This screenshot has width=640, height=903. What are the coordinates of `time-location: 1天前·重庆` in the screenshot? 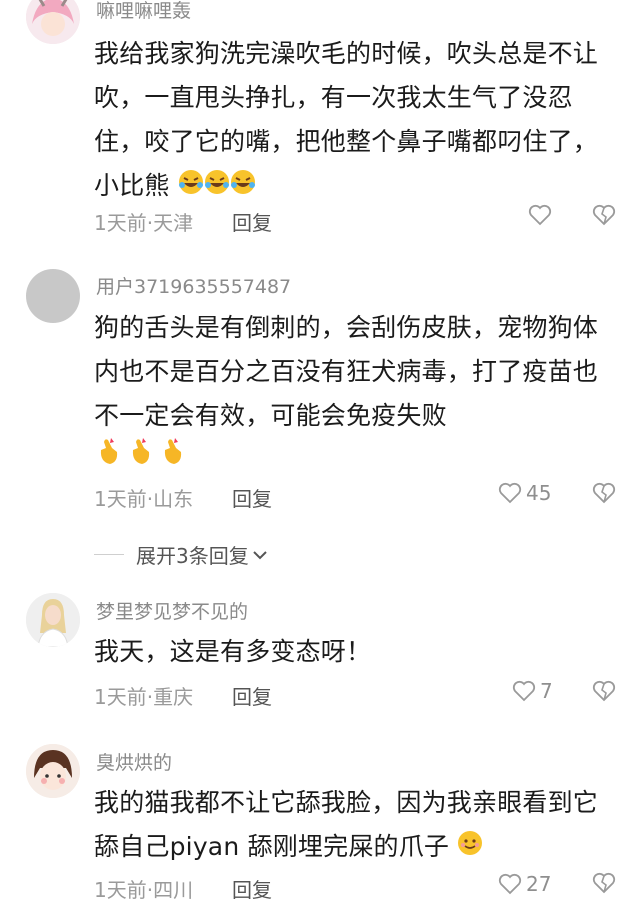 It's located at (144, 697).